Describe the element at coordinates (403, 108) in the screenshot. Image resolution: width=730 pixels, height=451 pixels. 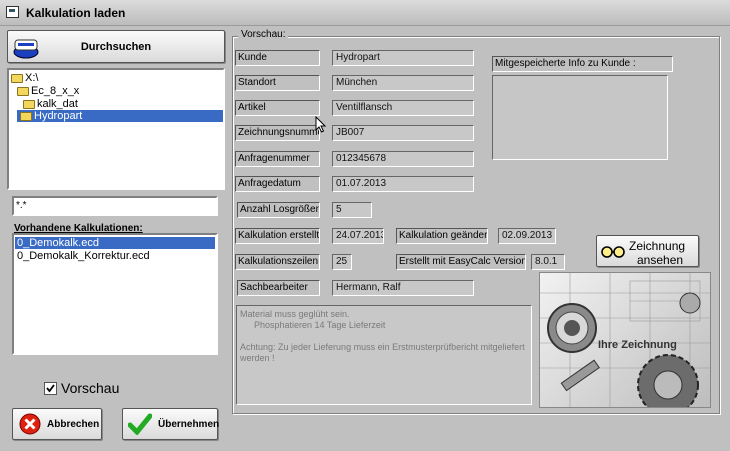
I see `artikel-value: Ventilflansch` at that location.